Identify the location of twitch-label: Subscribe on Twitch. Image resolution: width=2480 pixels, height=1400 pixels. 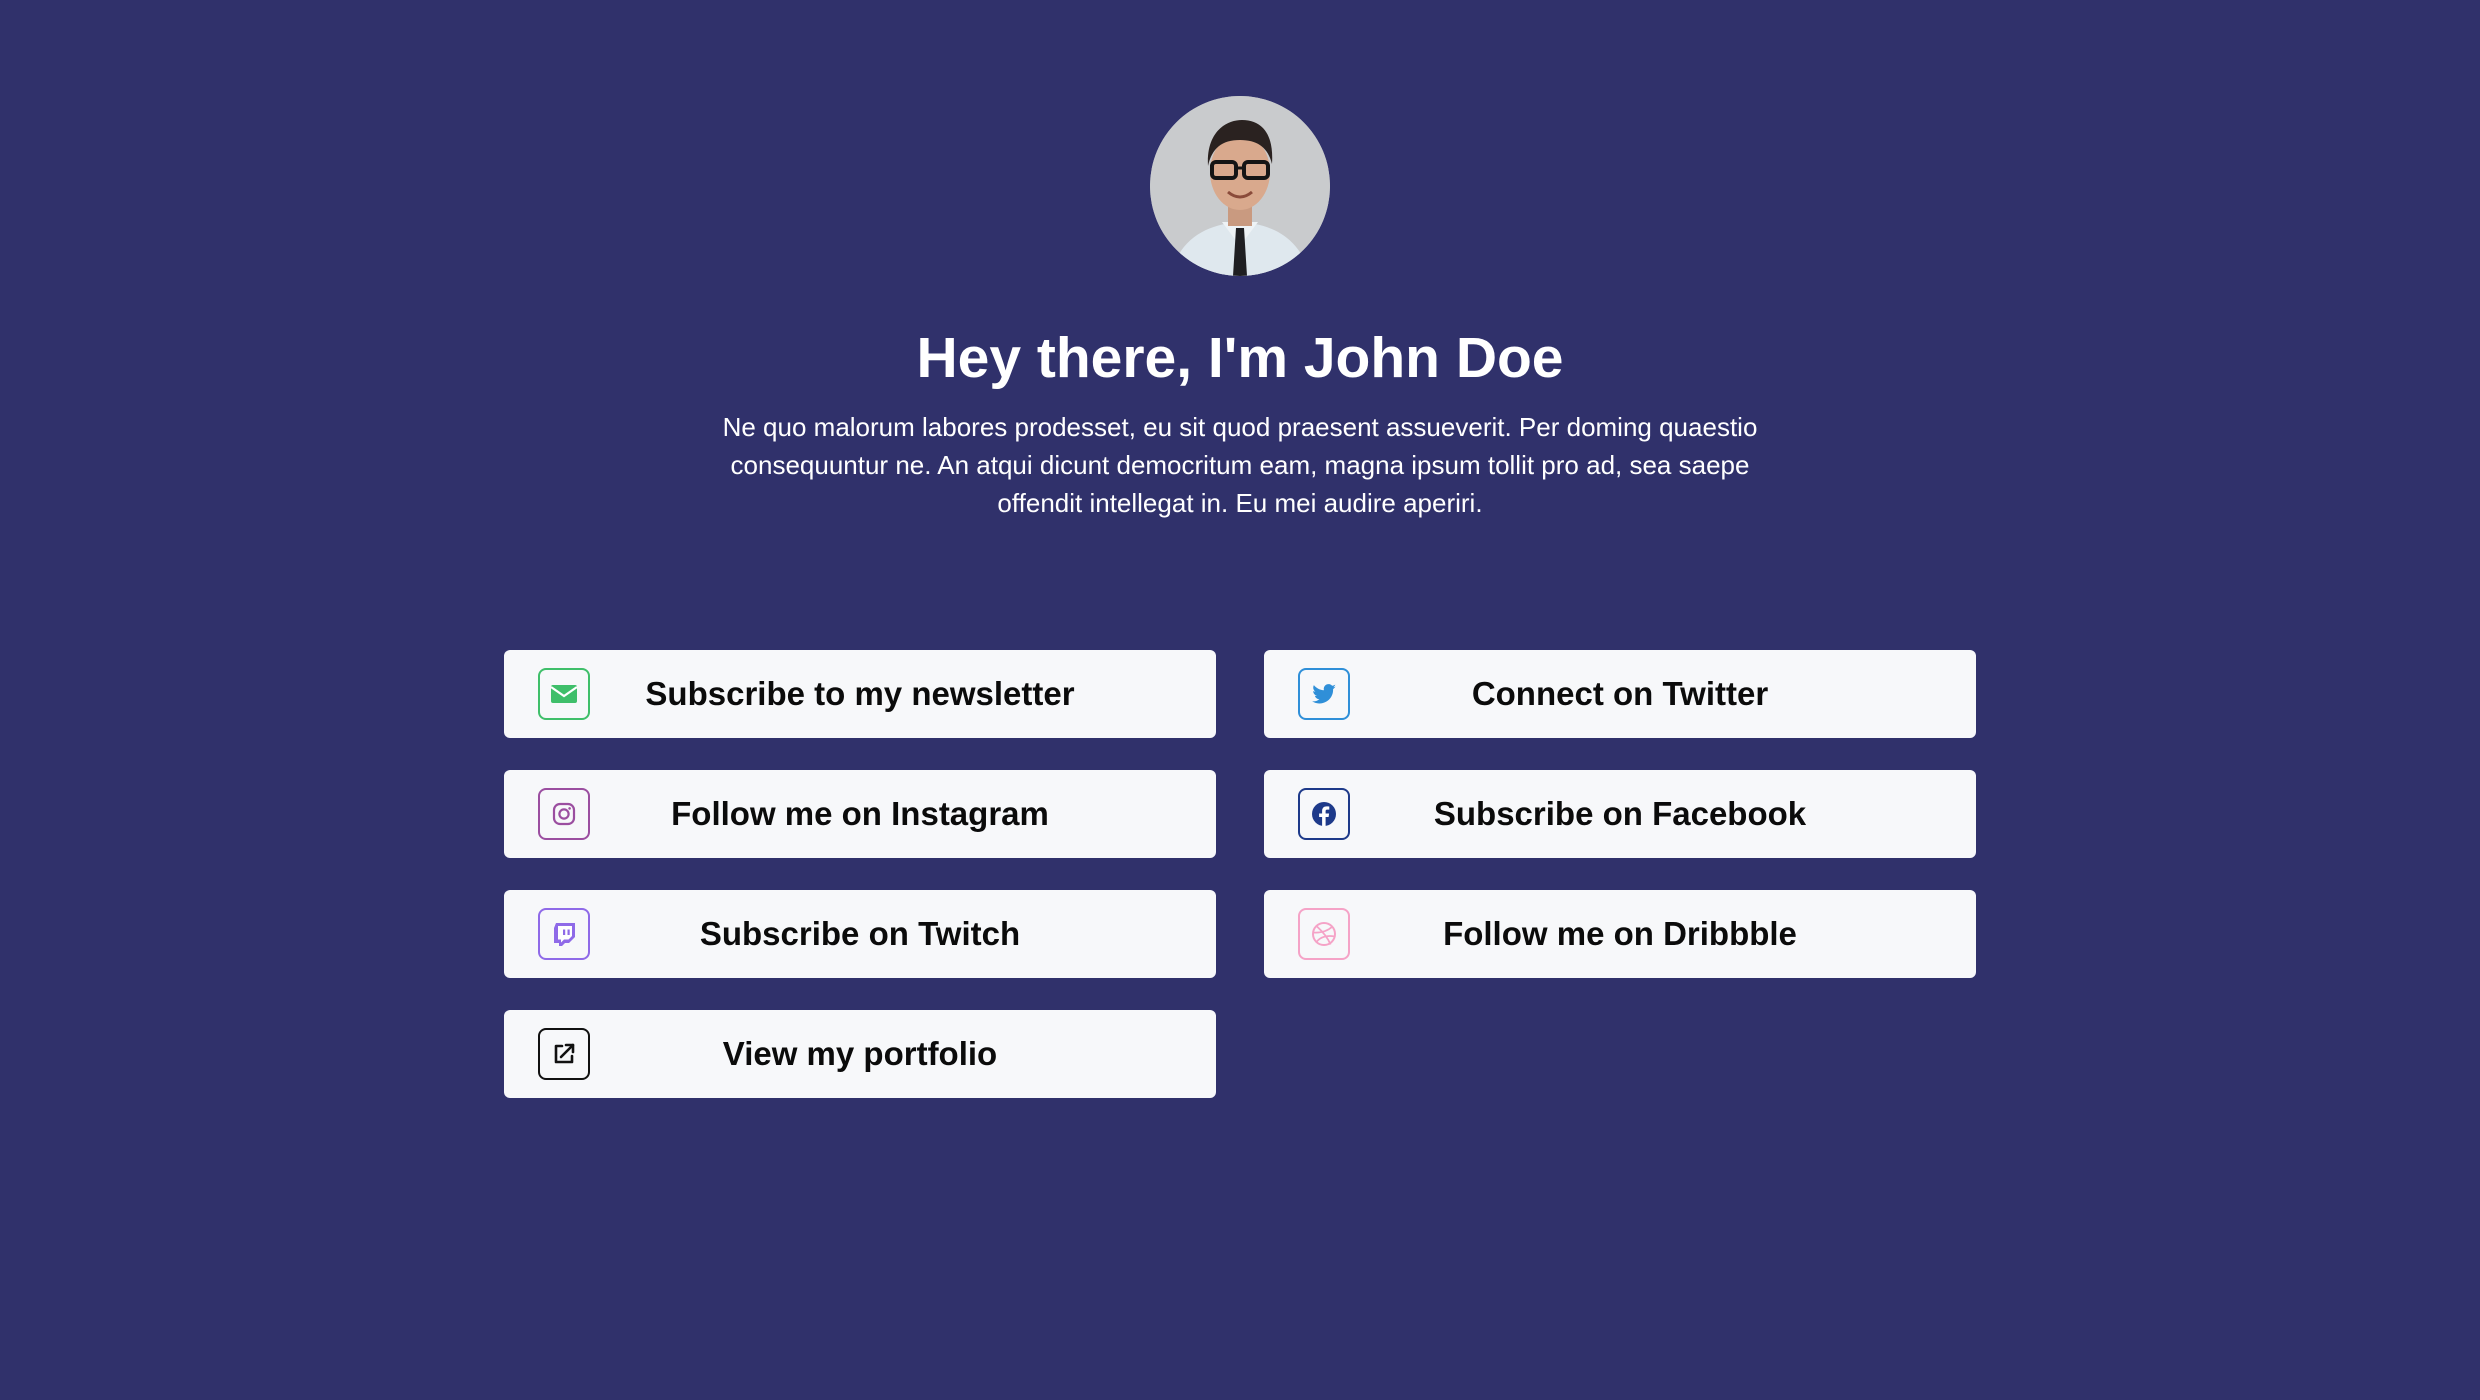
(860, 933).